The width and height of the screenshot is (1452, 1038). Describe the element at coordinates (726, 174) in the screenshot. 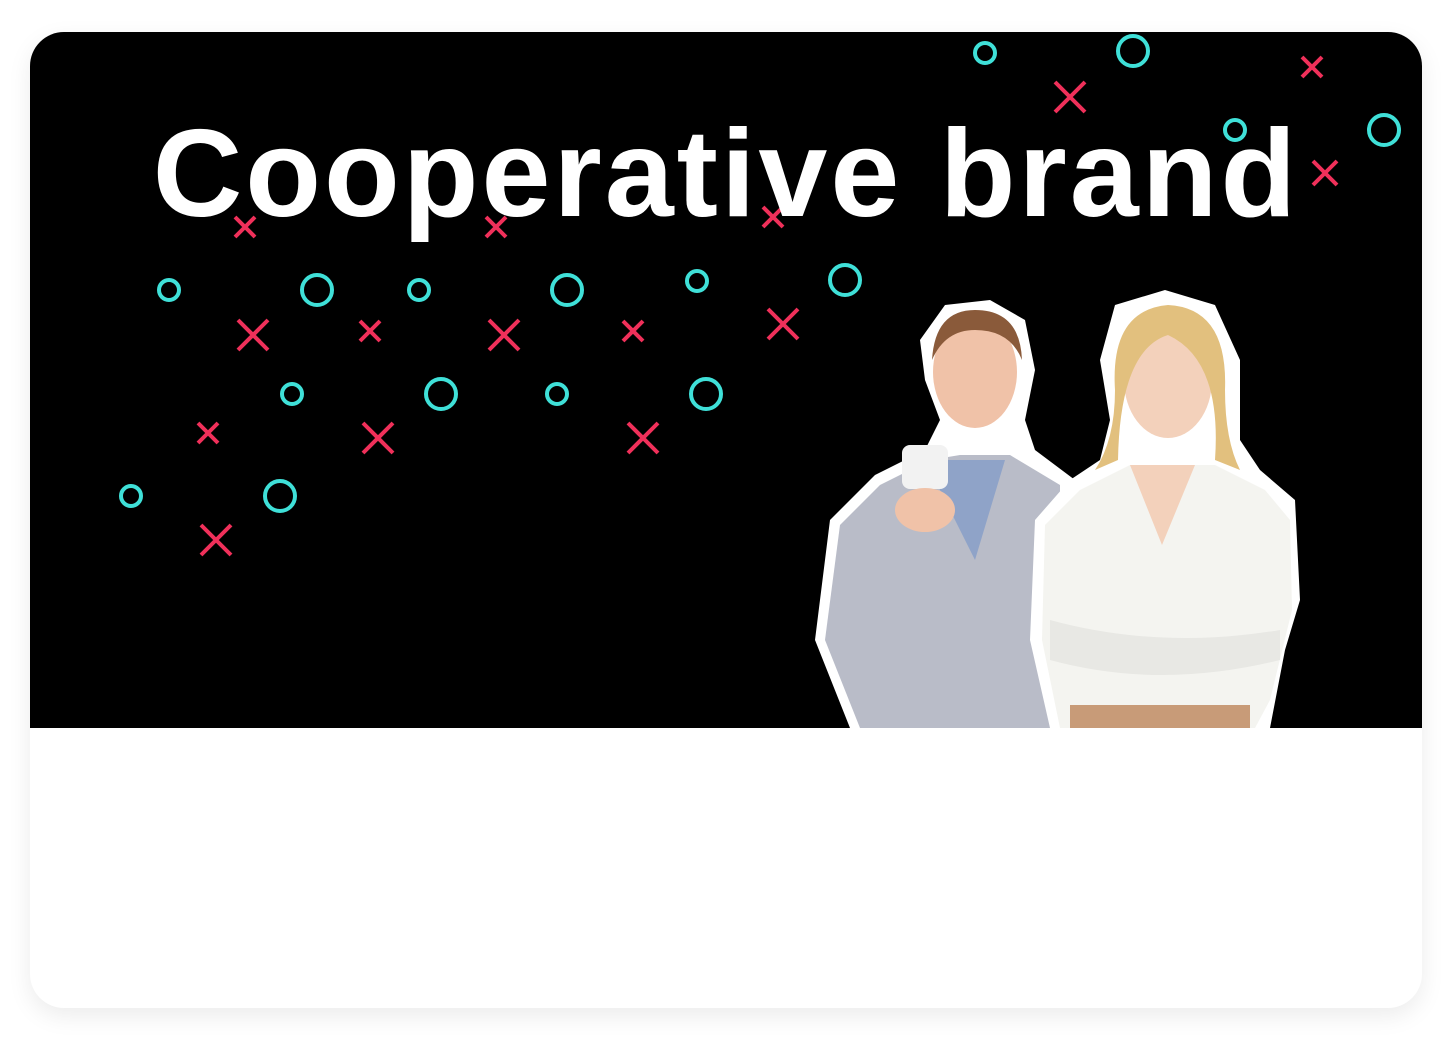

I see `banner-title: Cooperative brand` at that location.